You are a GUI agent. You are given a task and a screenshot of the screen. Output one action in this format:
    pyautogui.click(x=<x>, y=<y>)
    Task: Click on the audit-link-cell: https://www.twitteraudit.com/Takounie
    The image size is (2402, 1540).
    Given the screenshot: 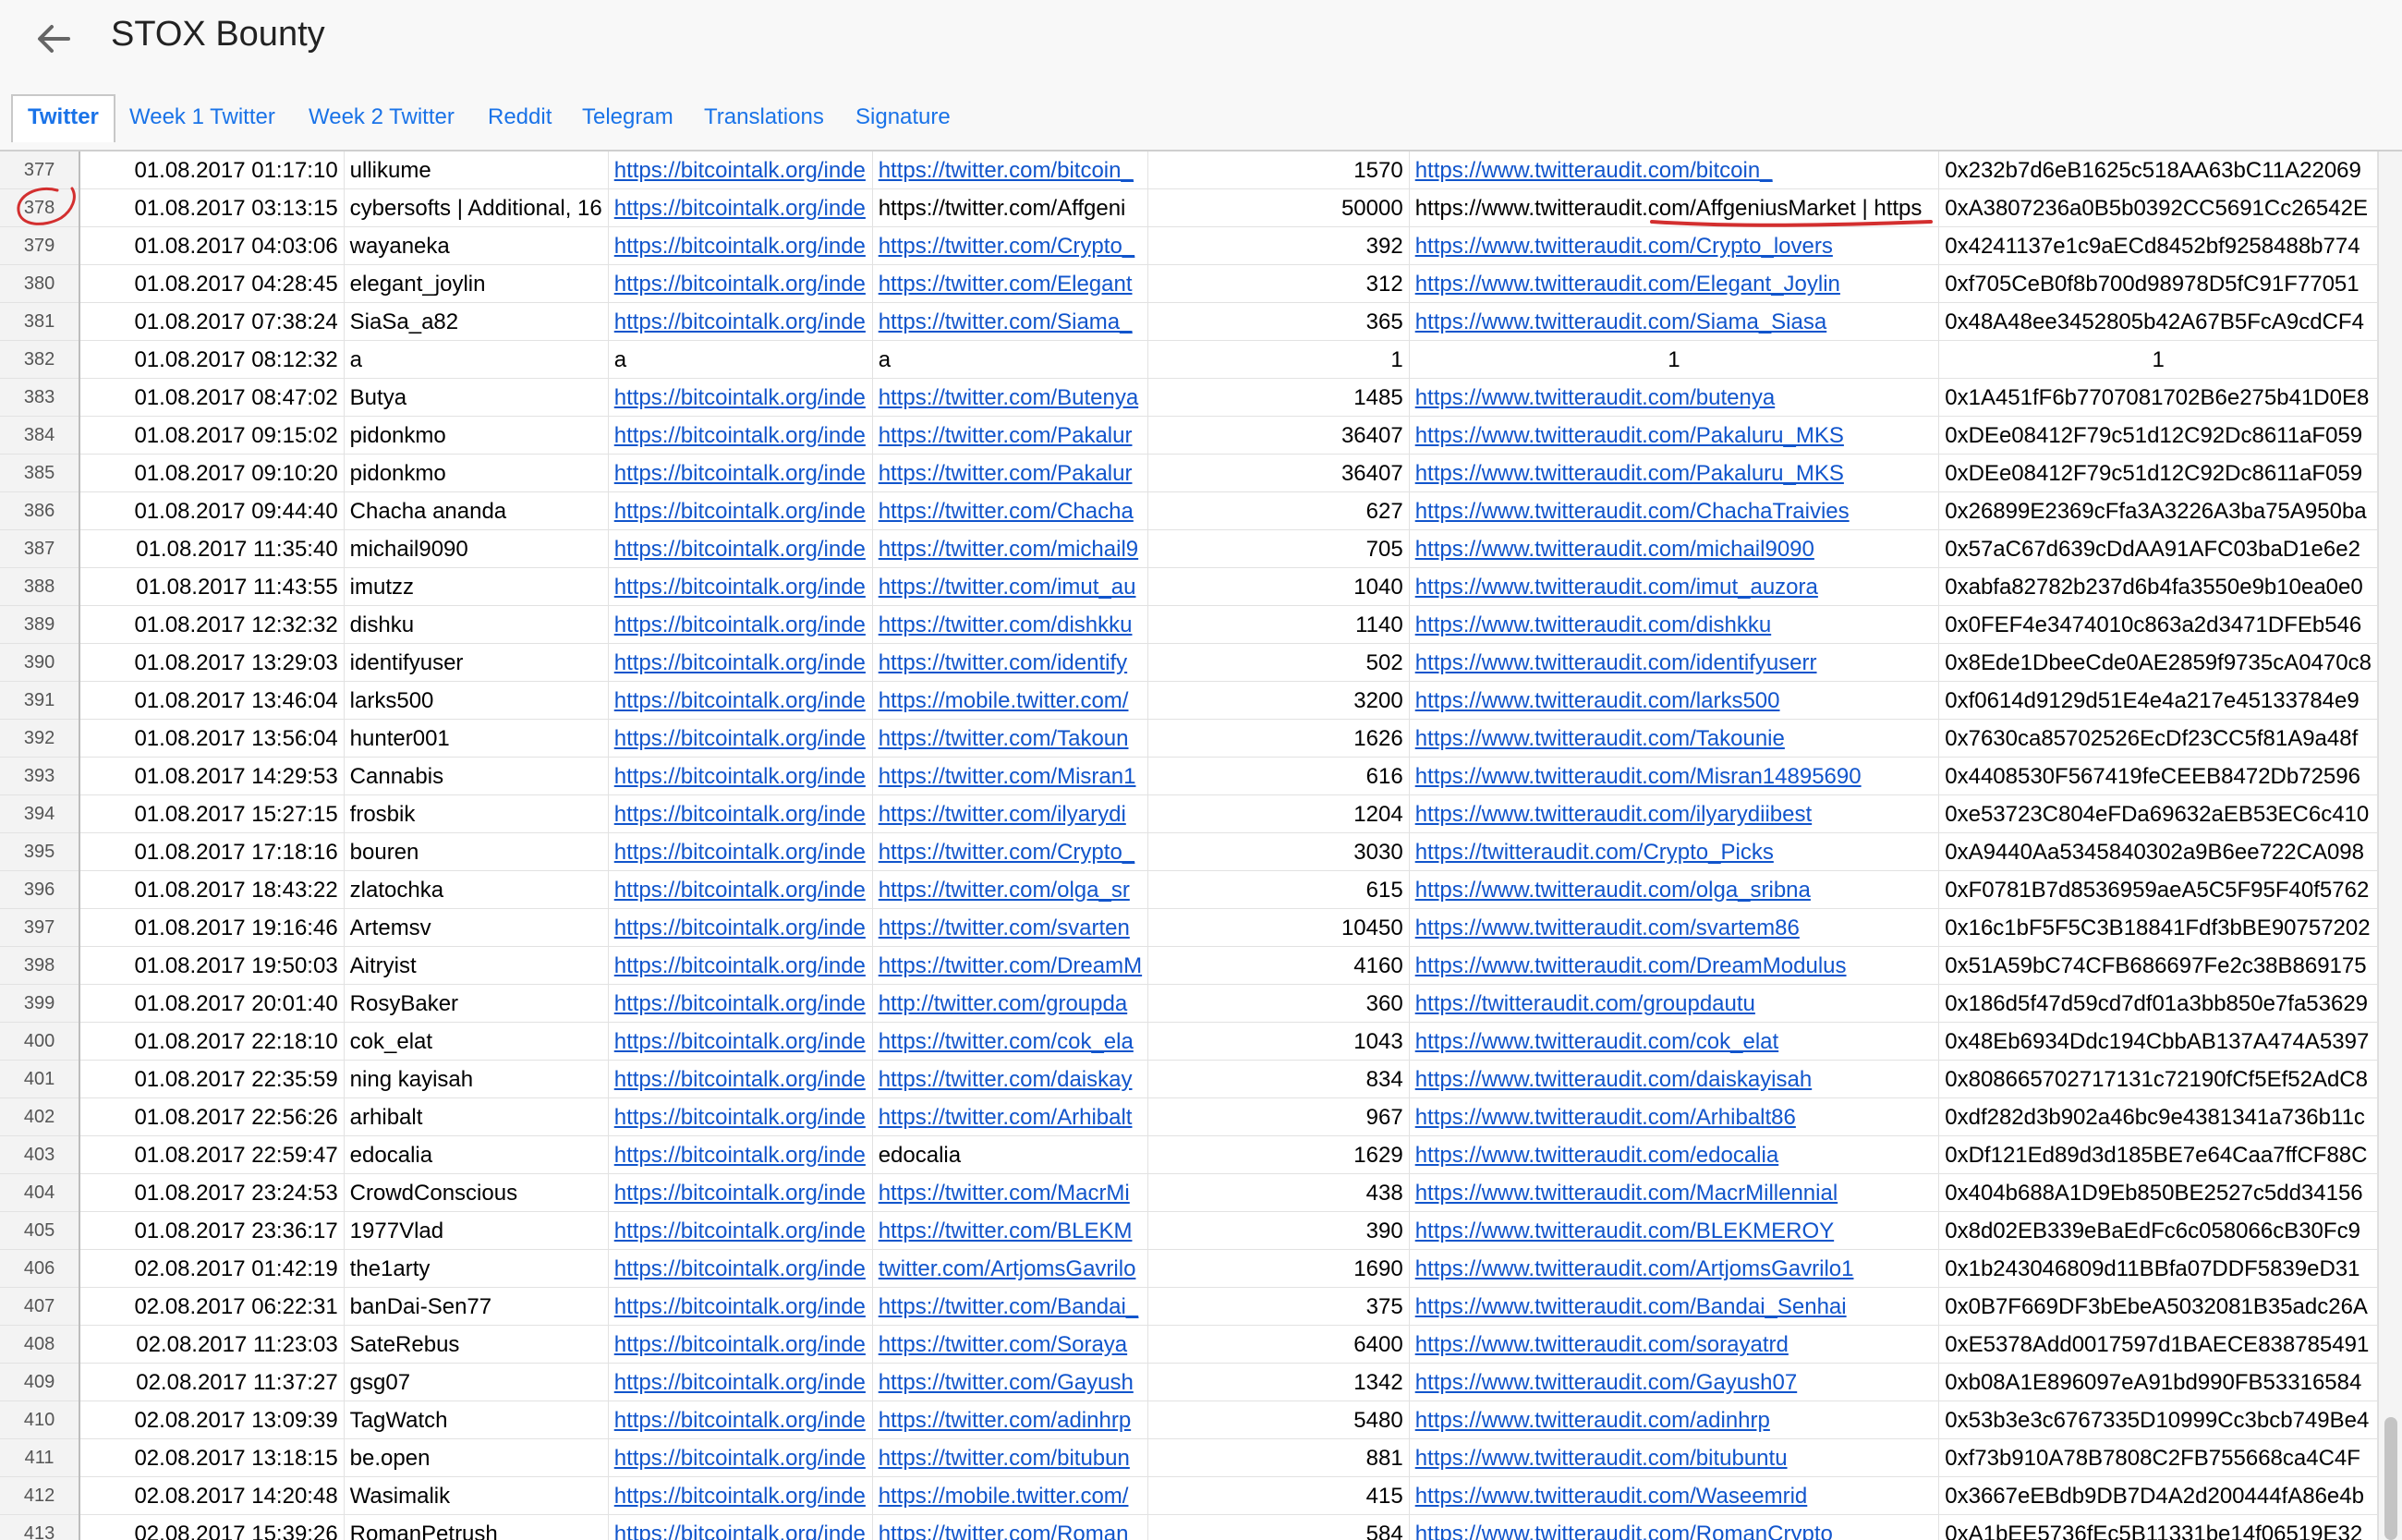 What is the action you would take?
    pyautogui.click(x=1674, y=739)
    